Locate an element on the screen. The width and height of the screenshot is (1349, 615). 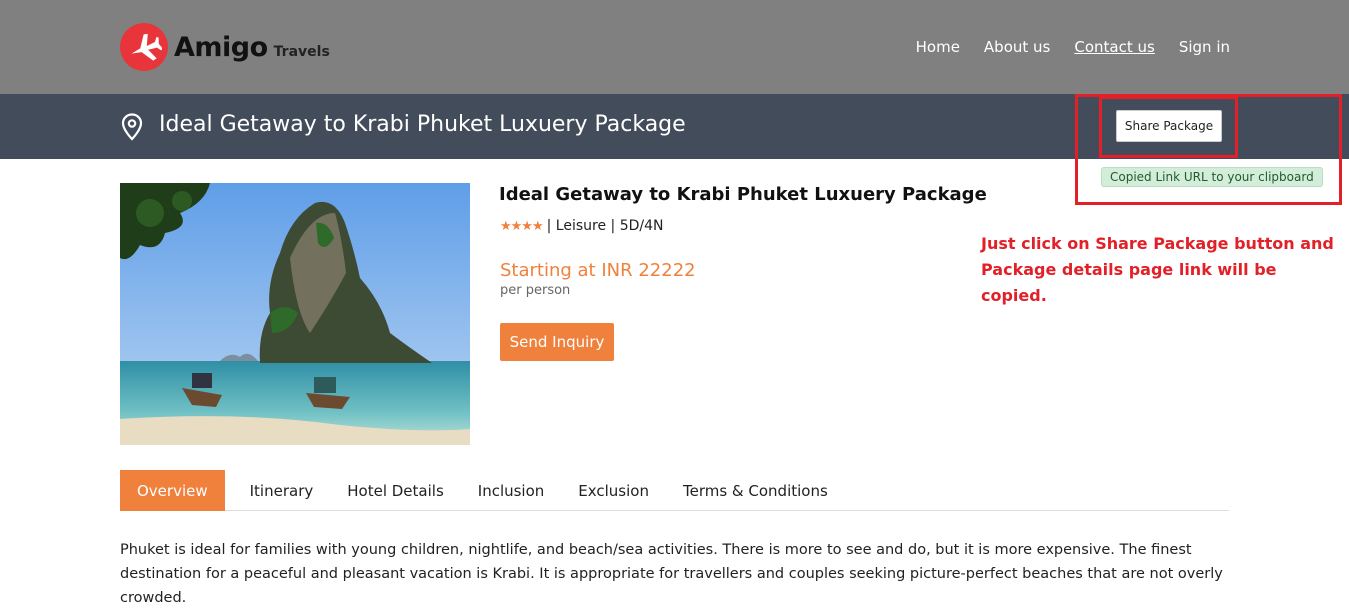
package-meta: ★★★★ | Leisure | 5D/4N is located at coordinates (581, 226).